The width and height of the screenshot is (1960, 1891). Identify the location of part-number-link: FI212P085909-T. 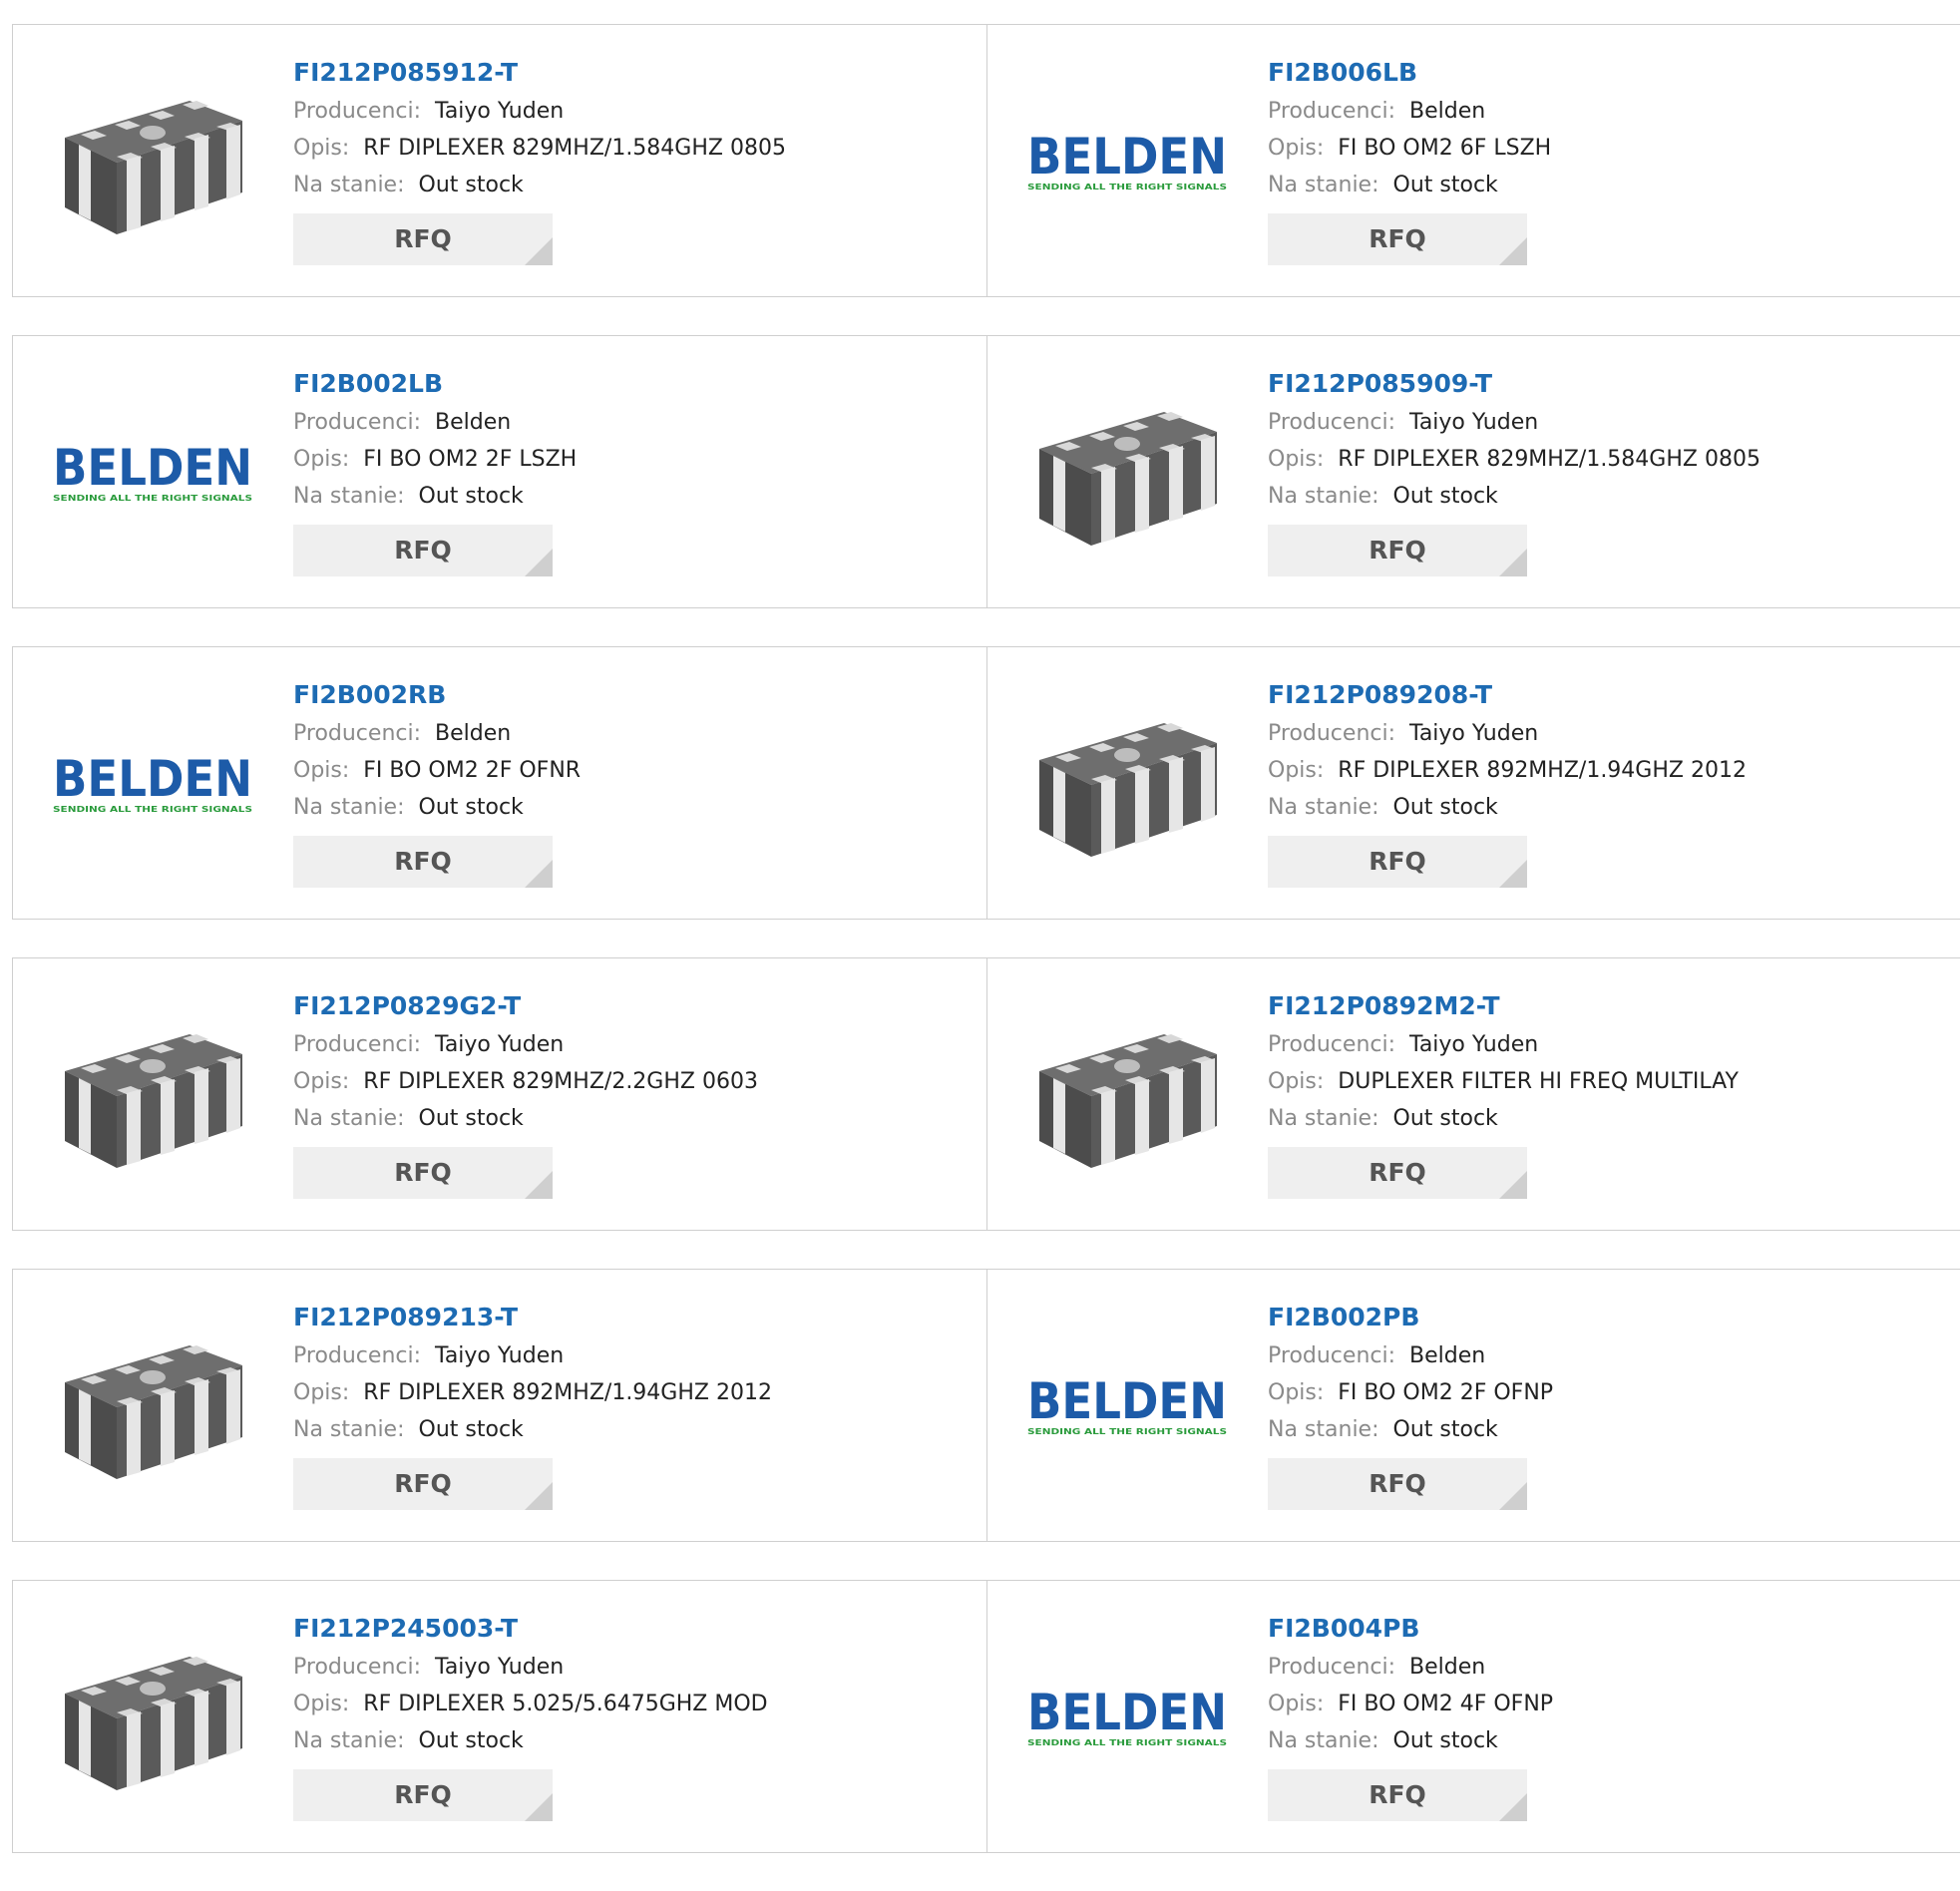
(1515, 384).